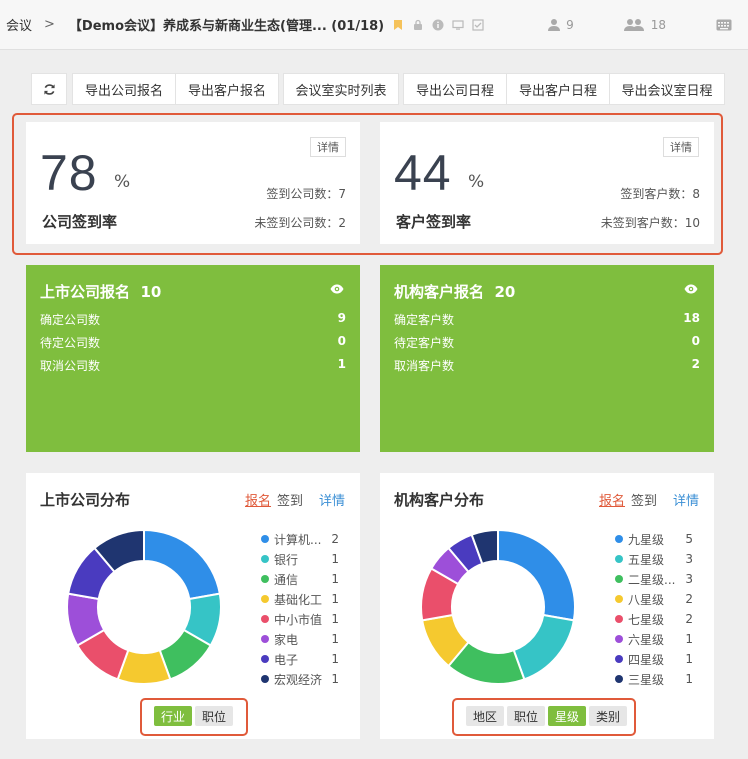  I want to click on export-client-schedule-button: 导出客户日程, so click(558, 89).